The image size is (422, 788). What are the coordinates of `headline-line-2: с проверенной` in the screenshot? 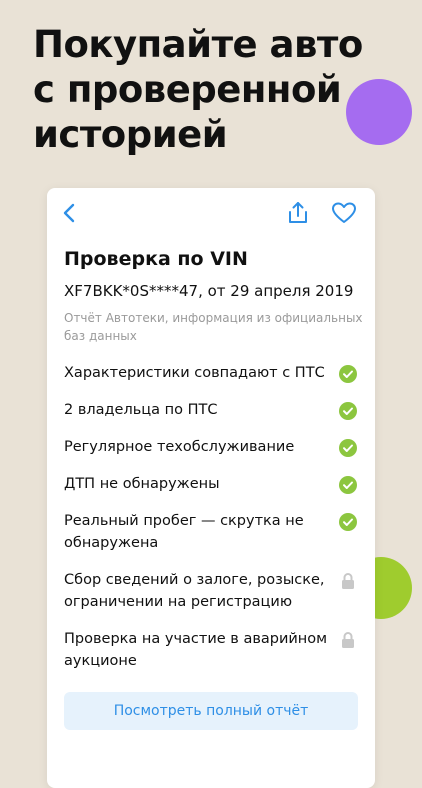 It's located at (187, 89).